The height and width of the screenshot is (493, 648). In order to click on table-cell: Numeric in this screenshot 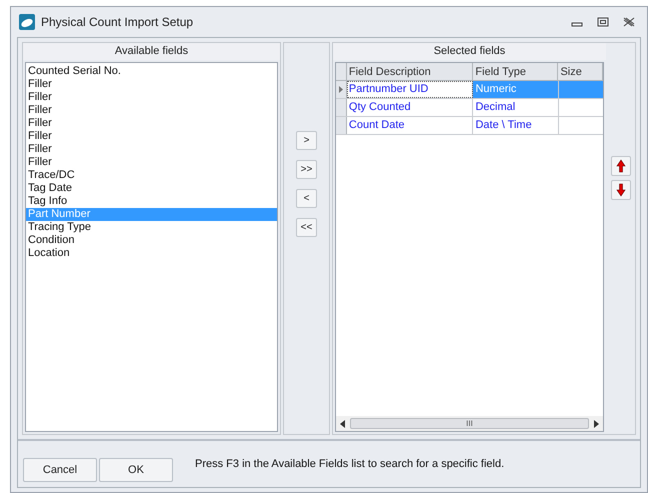, I will do `click(516, 89)`.